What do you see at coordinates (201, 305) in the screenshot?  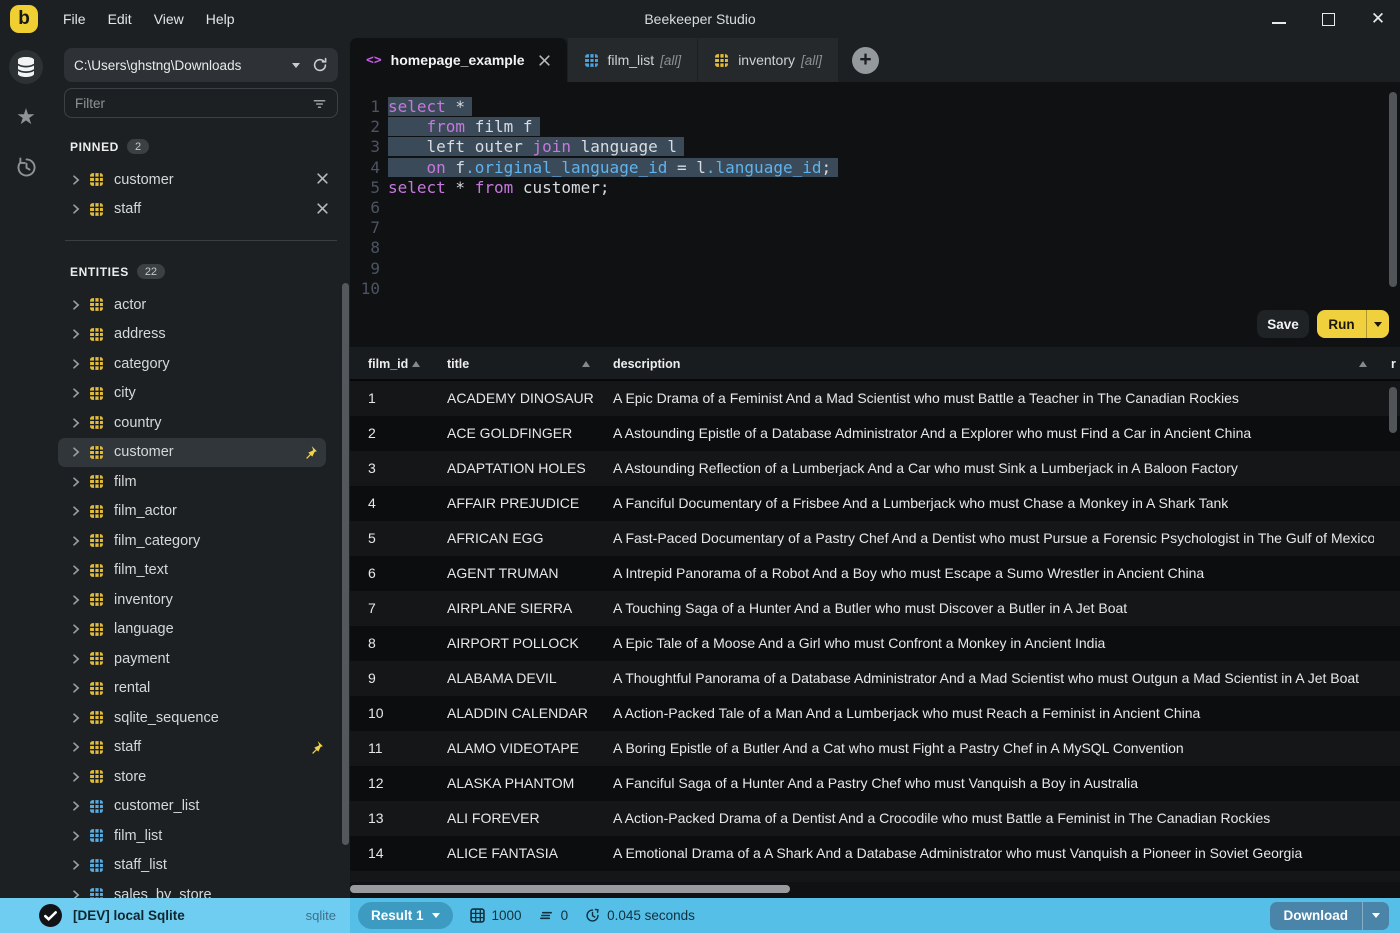 I see `sidebar-item-actor: actor` at bounding box center [201, 305].